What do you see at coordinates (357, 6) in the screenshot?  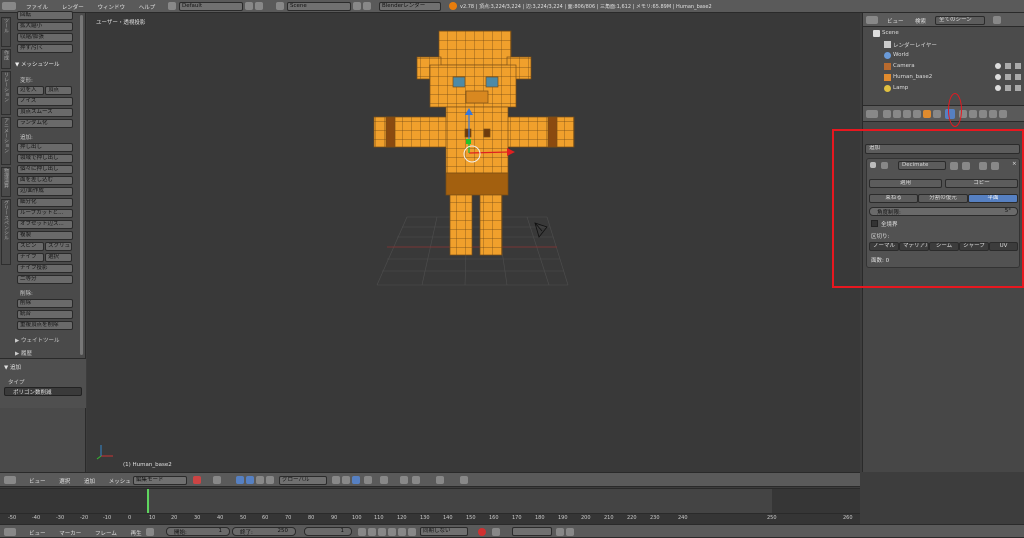 I see `add-scene-icon` at bounding box center [357, 6].